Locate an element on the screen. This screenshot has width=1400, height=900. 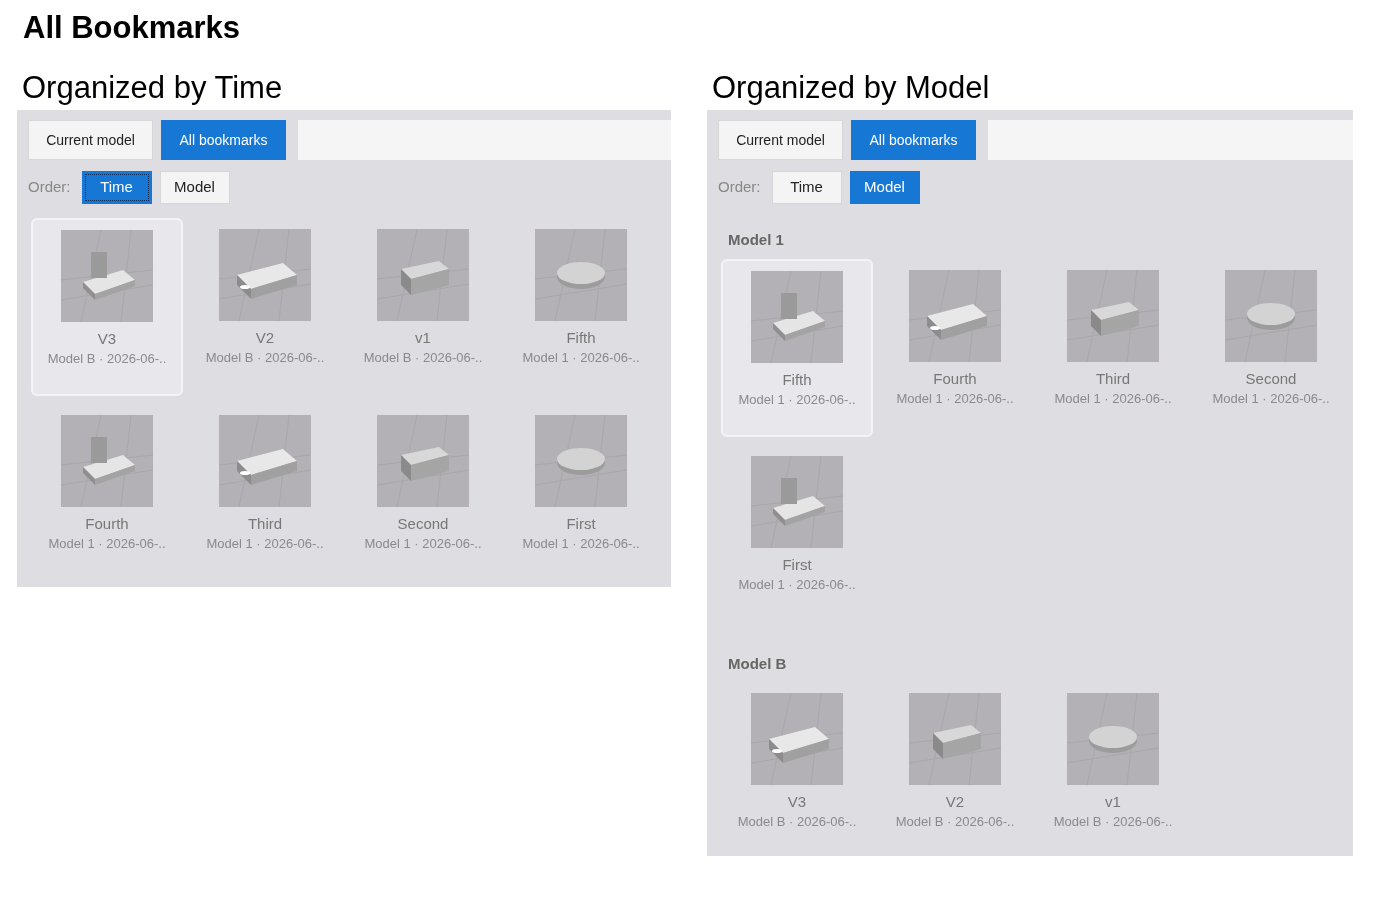
page-heading: All Bookmarks is located at coordinates (132, 28).